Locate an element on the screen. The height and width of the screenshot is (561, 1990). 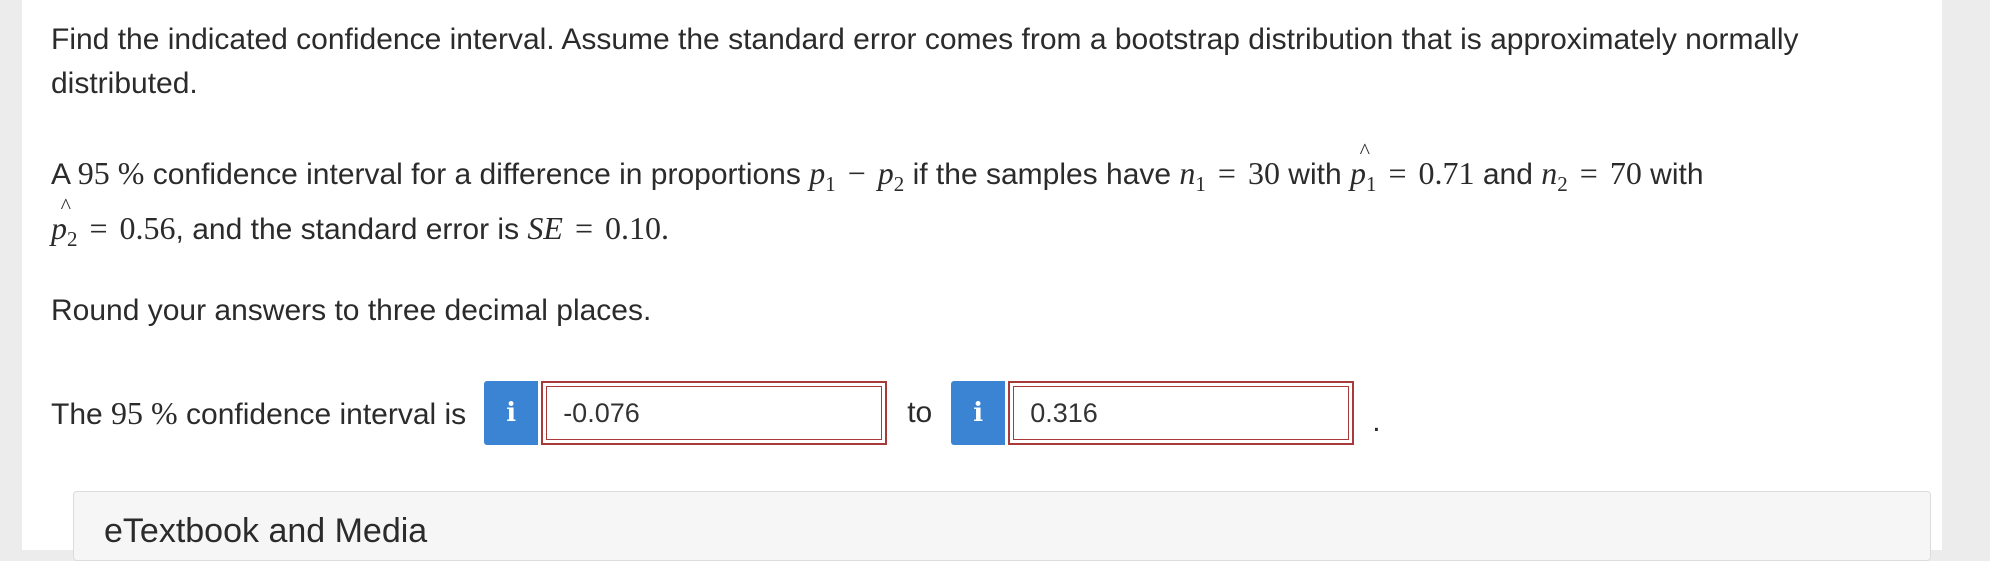
minus-sign: − is located at coordinates (856, 173).